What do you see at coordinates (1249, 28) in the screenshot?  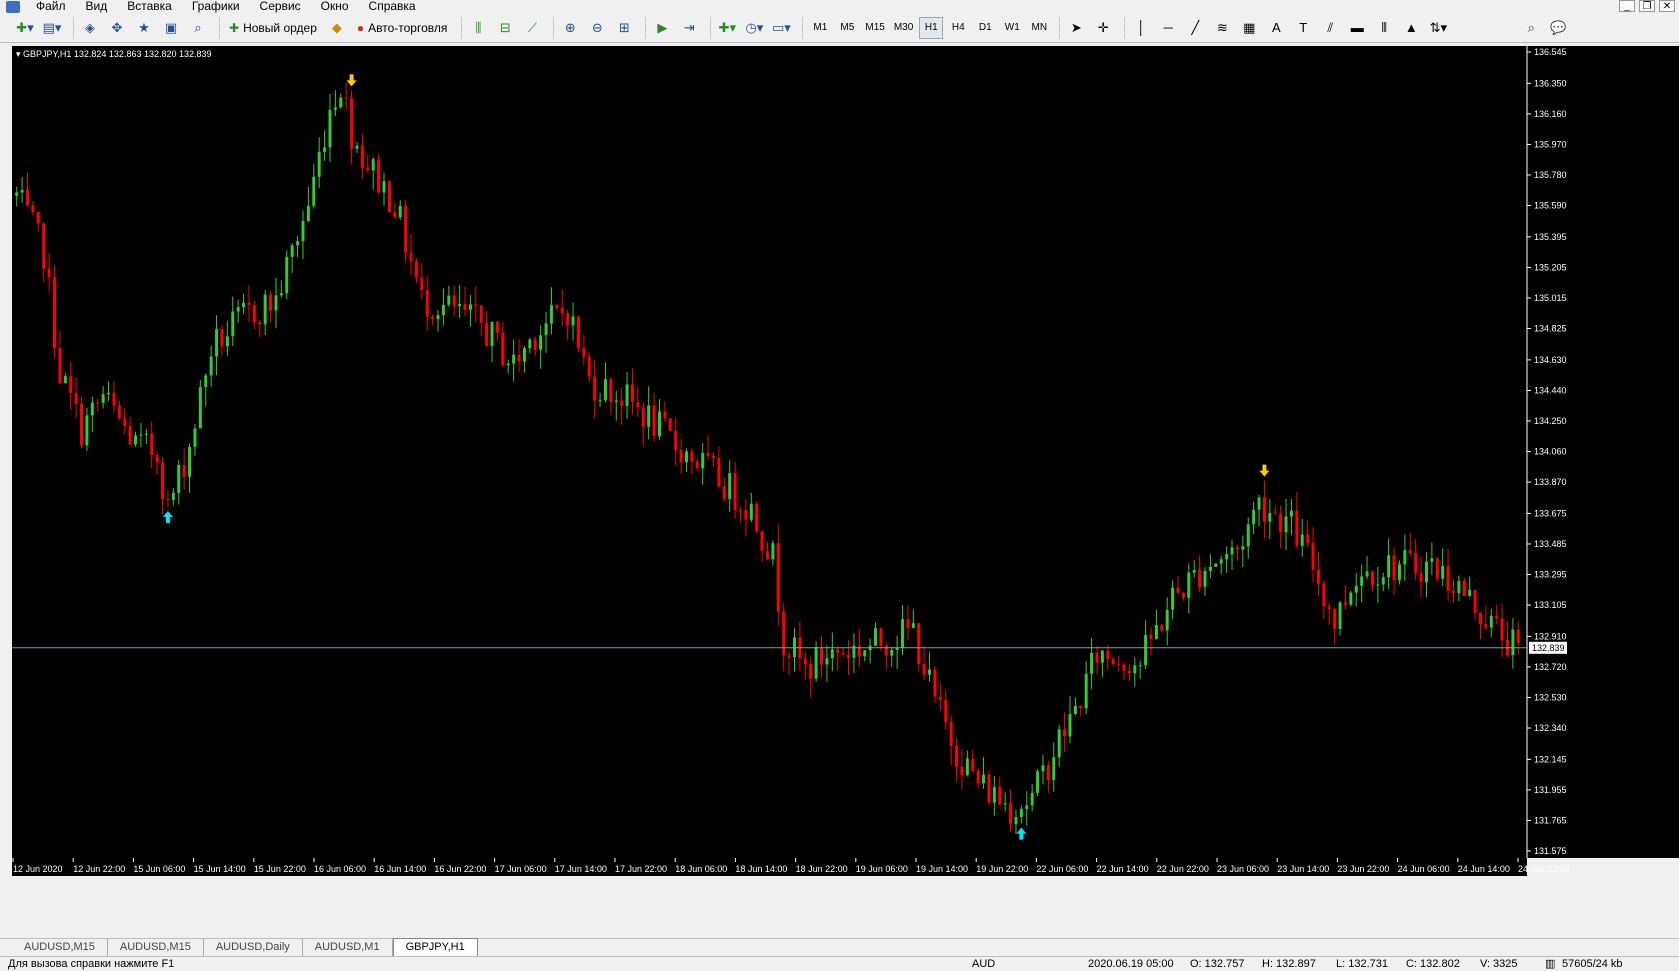 I see `channel-icon: ▦` at bounding box center [1249, 28].